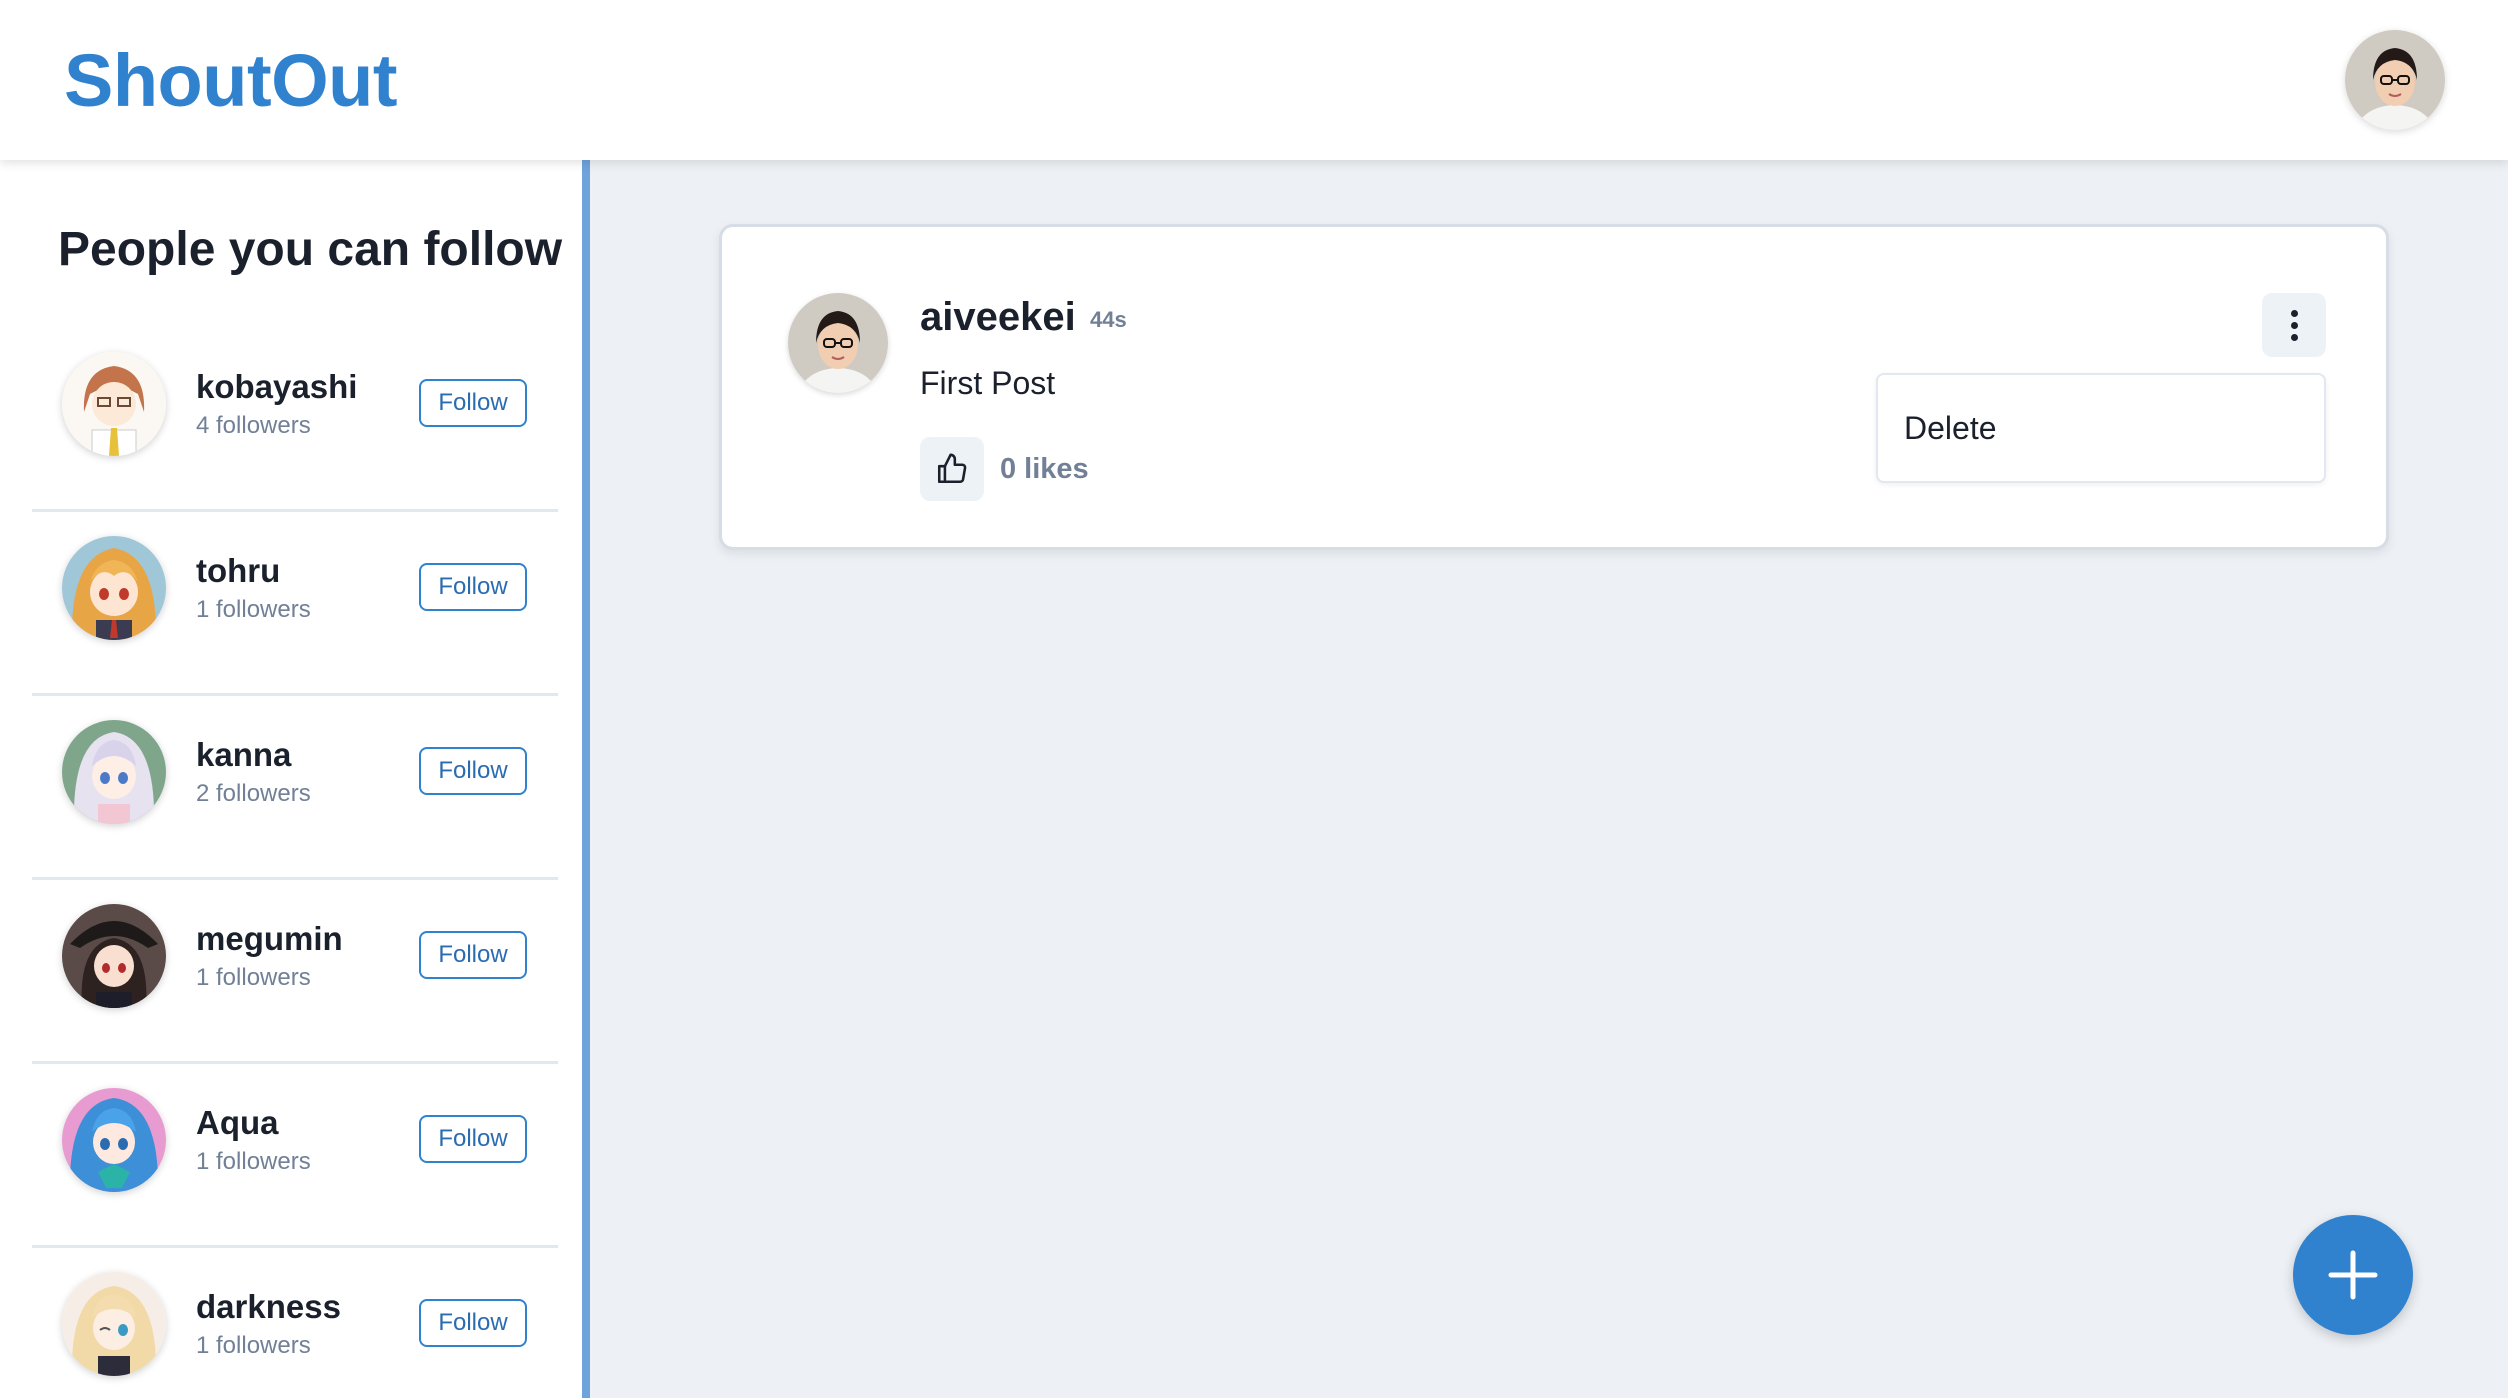 This screenshot has width=2508, height=1398. I want to click on delete-menu-item: Delete, so click(2101, 428).